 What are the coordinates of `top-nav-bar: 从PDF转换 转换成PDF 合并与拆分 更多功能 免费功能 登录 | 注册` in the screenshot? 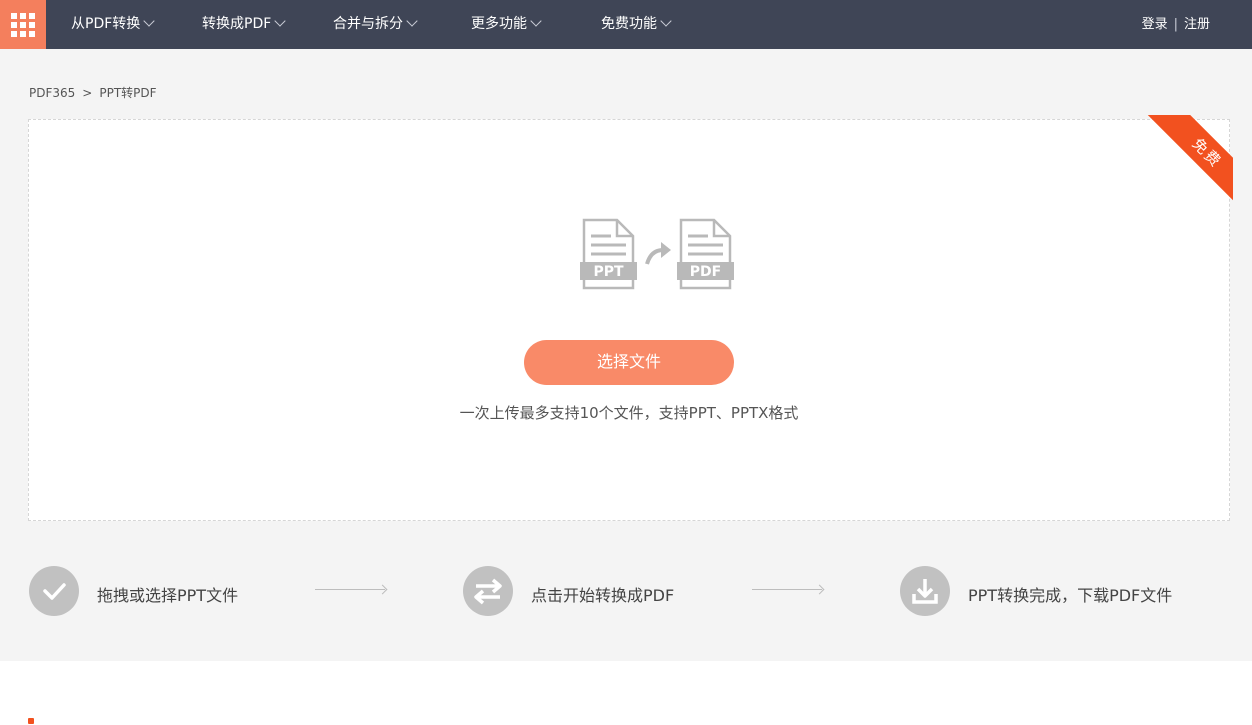 It's located at (626, 24).